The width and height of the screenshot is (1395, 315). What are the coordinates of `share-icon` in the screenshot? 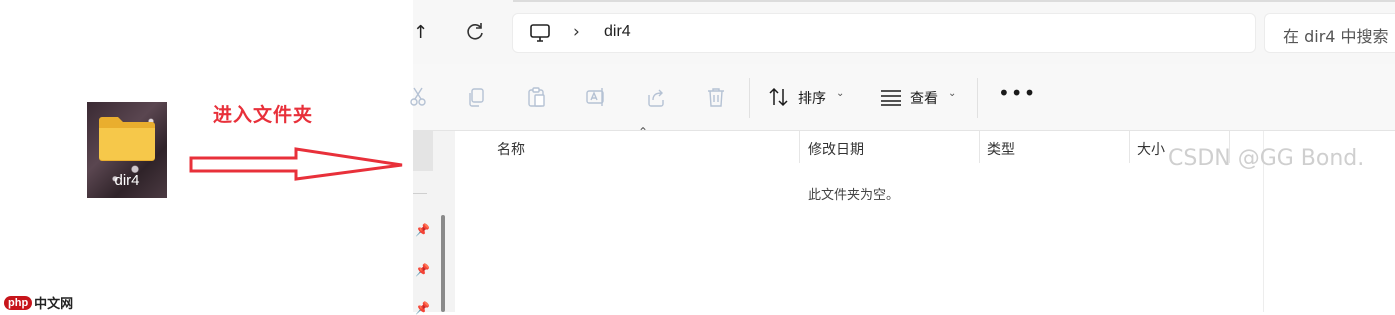 It's located at (656, 97).